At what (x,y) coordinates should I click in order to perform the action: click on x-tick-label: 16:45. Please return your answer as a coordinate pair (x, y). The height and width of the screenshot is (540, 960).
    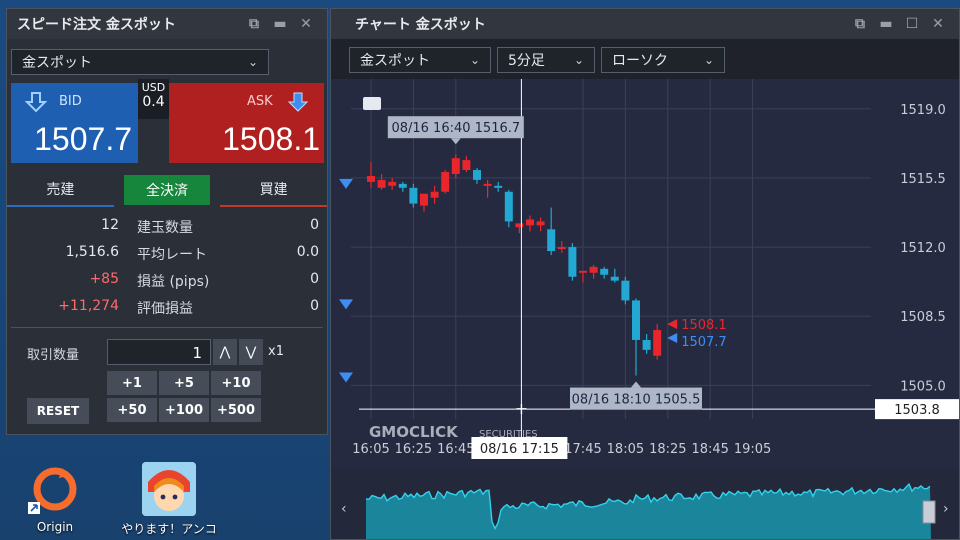
    Looking at the image, I should click on (455, 449).